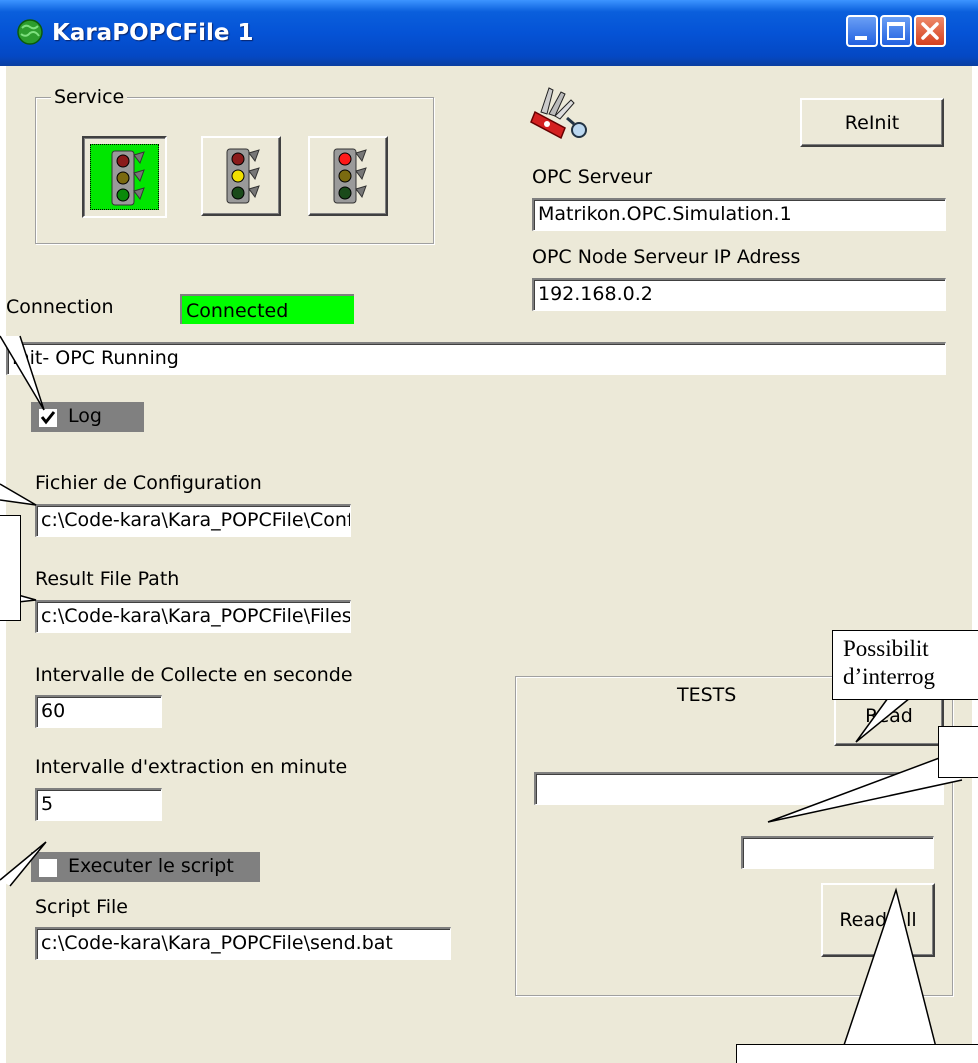  I want to click on config-callout-box, so click(10, 568).